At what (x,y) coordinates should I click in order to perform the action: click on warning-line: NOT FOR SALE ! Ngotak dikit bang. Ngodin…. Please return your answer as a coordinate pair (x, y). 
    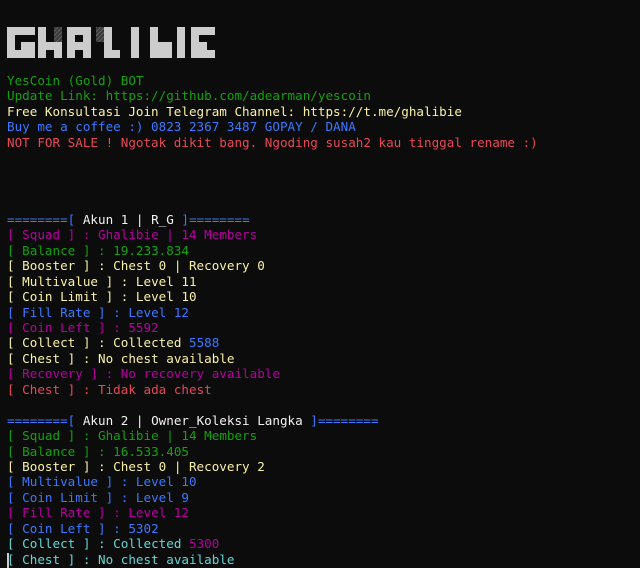
    Looking at the image, I should click on (272, 142).